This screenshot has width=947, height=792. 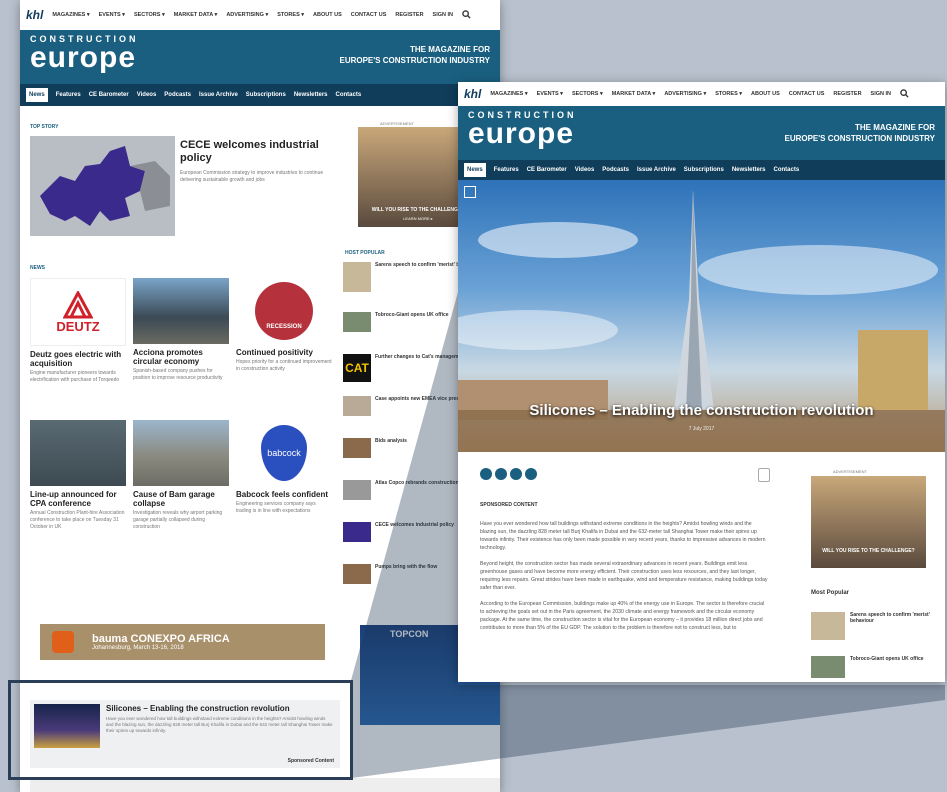 I want to click on menu-market-data: MARKET DATA ▾, so click(x=634, y=94).